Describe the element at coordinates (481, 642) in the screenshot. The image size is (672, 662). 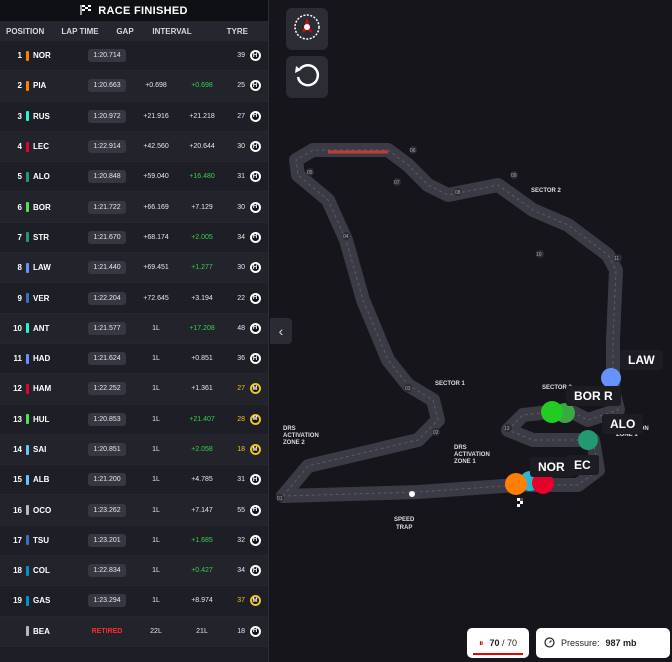
I see `lap-icon: ⏸` at that location.